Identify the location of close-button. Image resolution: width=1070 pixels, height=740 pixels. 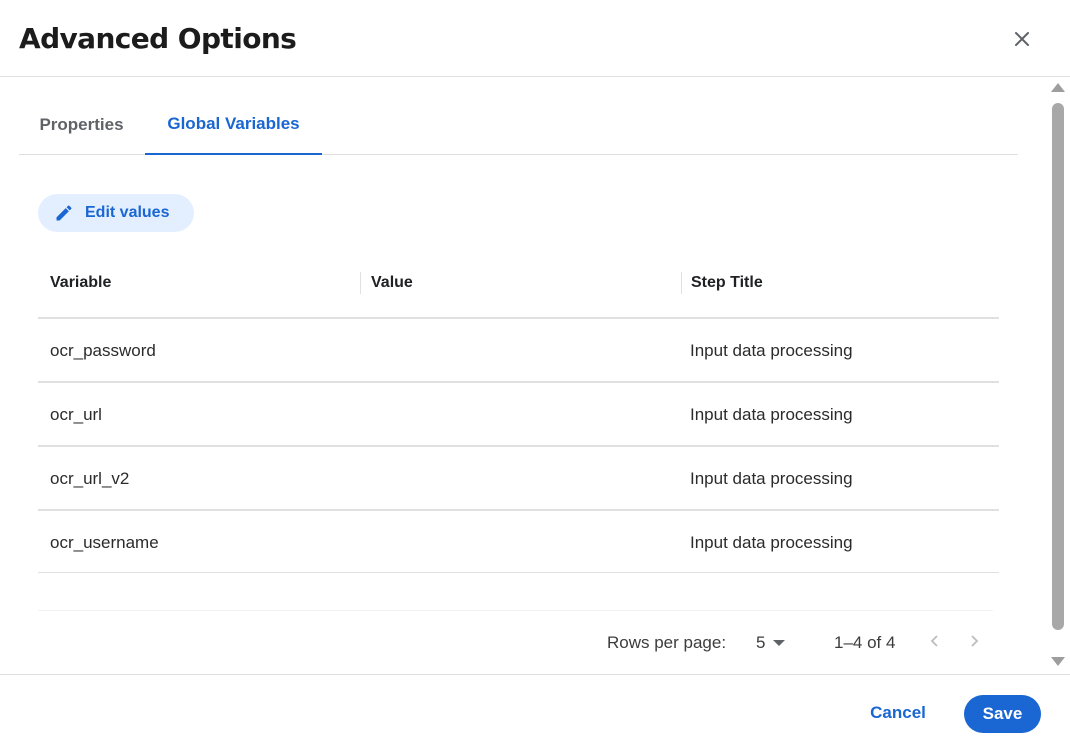
(1022, 39).